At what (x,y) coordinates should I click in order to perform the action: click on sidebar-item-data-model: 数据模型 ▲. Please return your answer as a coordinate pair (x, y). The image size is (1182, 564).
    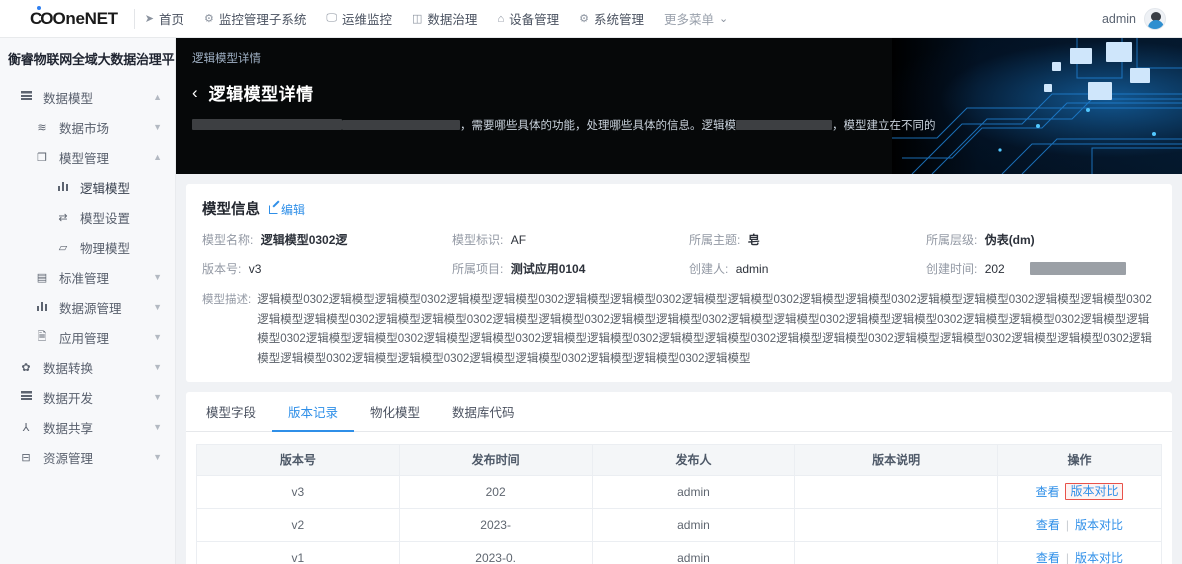
    Looking at the image, I should click on (87, 97).